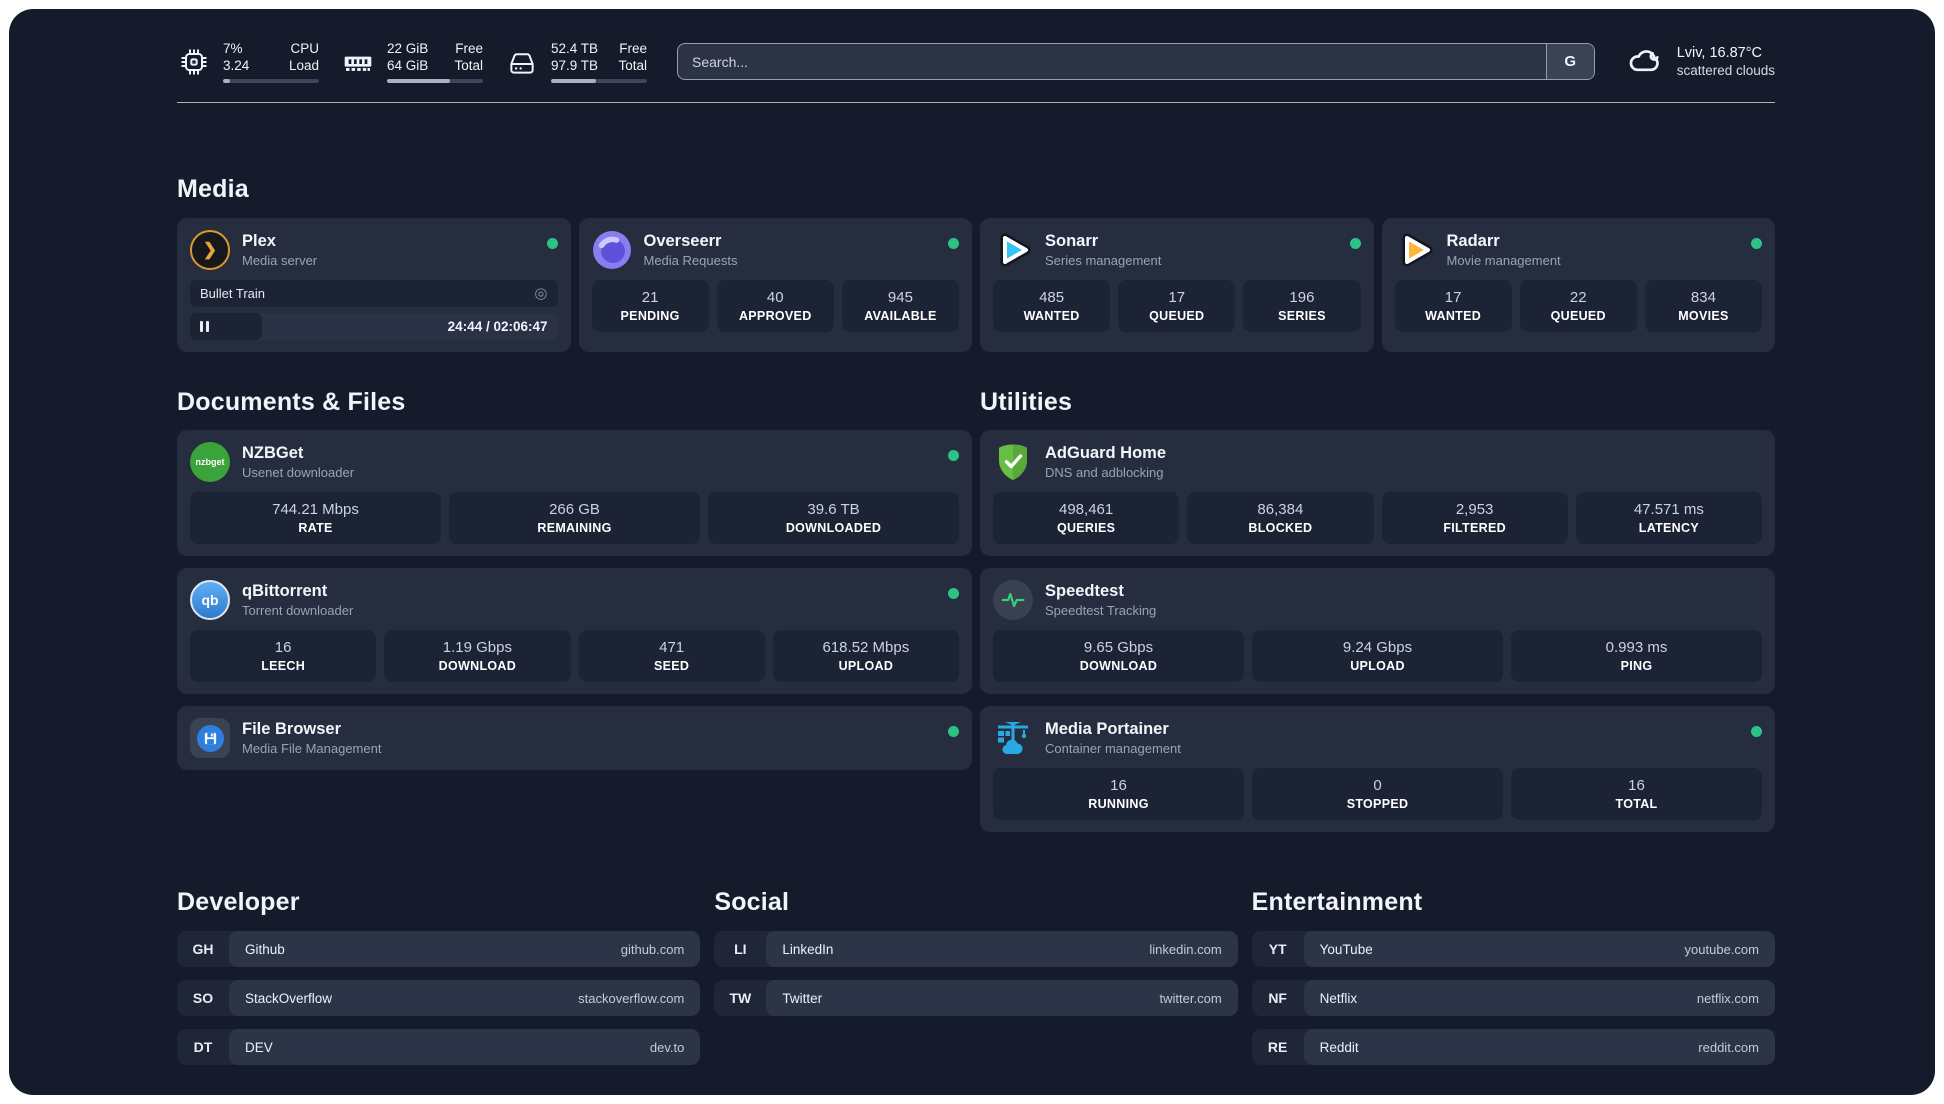 The image size is (1944, 1104). I want to click on stat-box: 945 AVAILABLE, so click(900, 306).